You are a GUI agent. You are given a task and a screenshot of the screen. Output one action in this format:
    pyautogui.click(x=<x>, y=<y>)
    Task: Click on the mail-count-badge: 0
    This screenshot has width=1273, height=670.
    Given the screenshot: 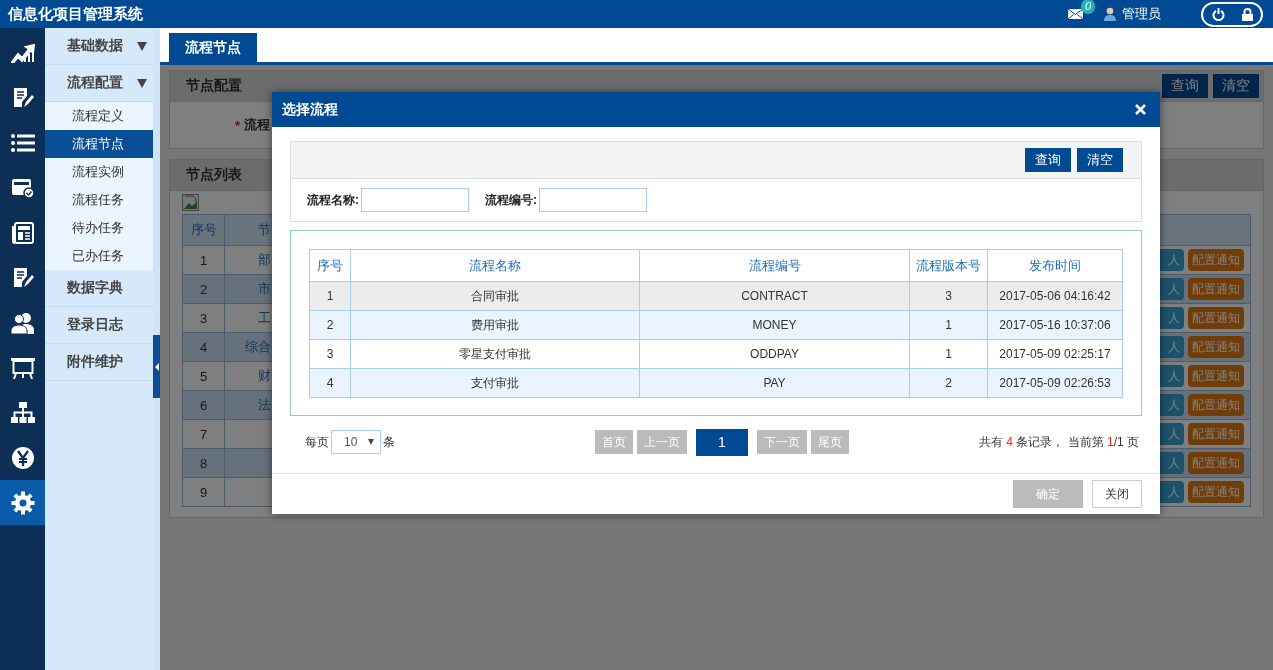 What is the action you would take?
    pyautogui.click(x=1088, y=7)
    